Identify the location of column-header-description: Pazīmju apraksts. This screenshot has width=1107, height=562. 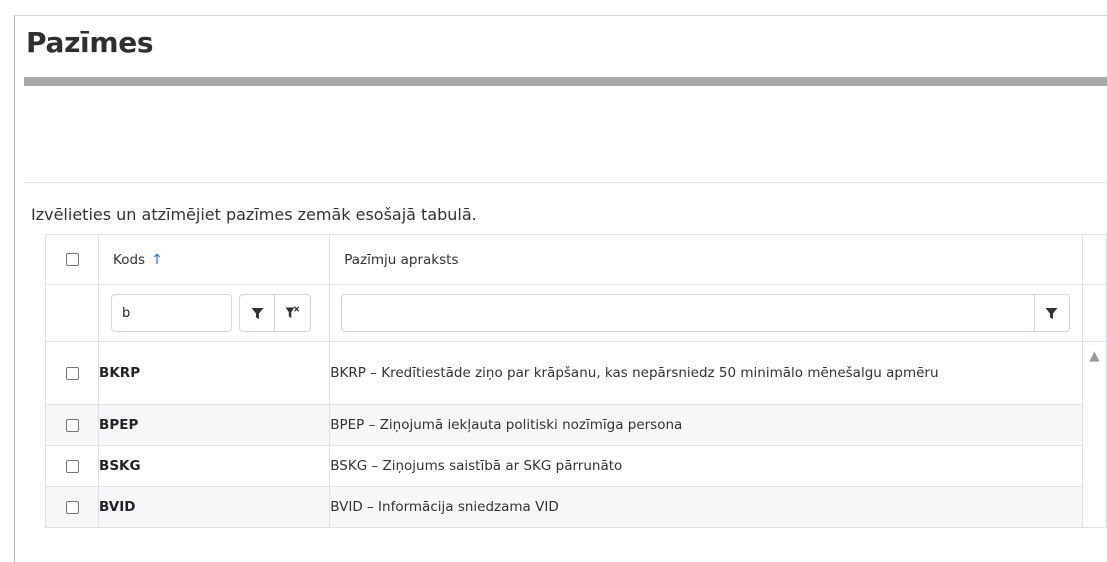
(706, 259).